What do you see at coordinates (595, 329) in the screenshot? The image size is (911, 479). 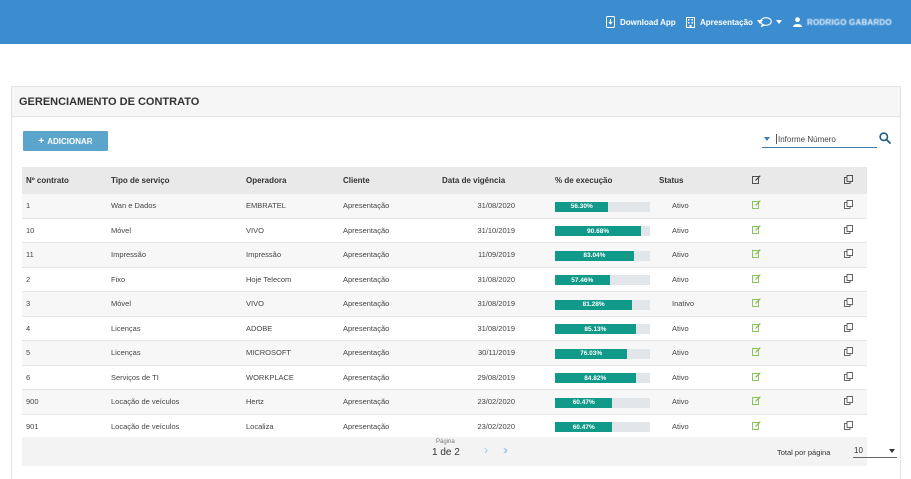 I see `progress-label: 85.13%` at bounding box center [595, 329].